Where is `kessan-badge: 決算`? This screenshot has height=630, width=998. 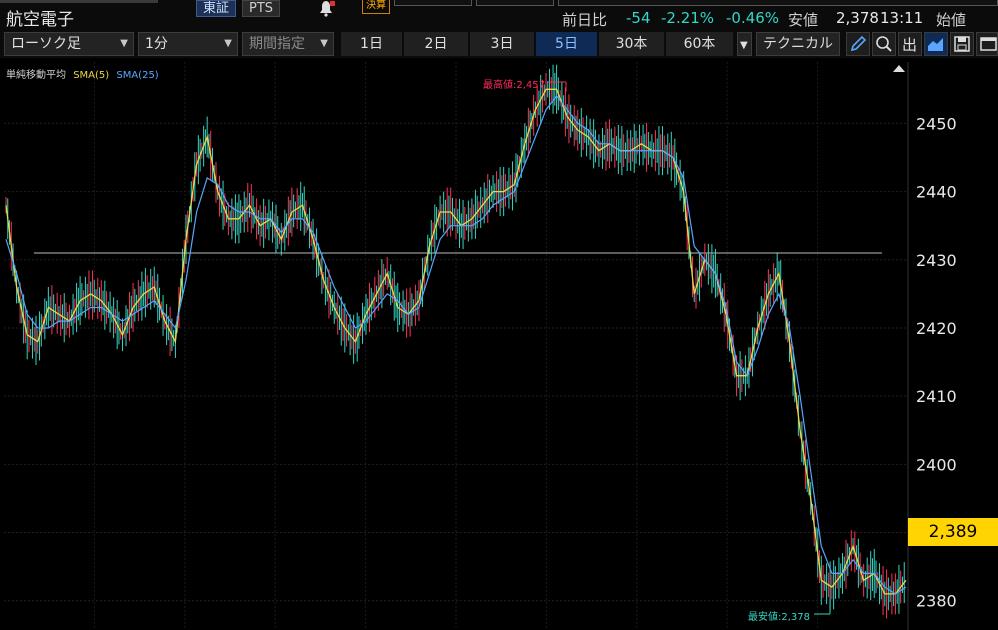
kessan-badge: 決算 is located at coordinates (376, 7).